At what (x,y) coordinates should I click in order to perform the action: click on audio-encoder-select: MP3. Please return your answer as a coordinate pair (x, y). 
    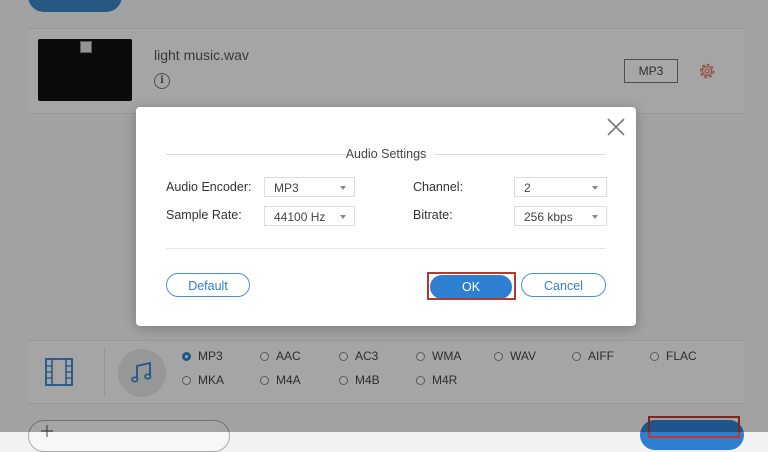
    Looking at the image, I should click on (309, 187).